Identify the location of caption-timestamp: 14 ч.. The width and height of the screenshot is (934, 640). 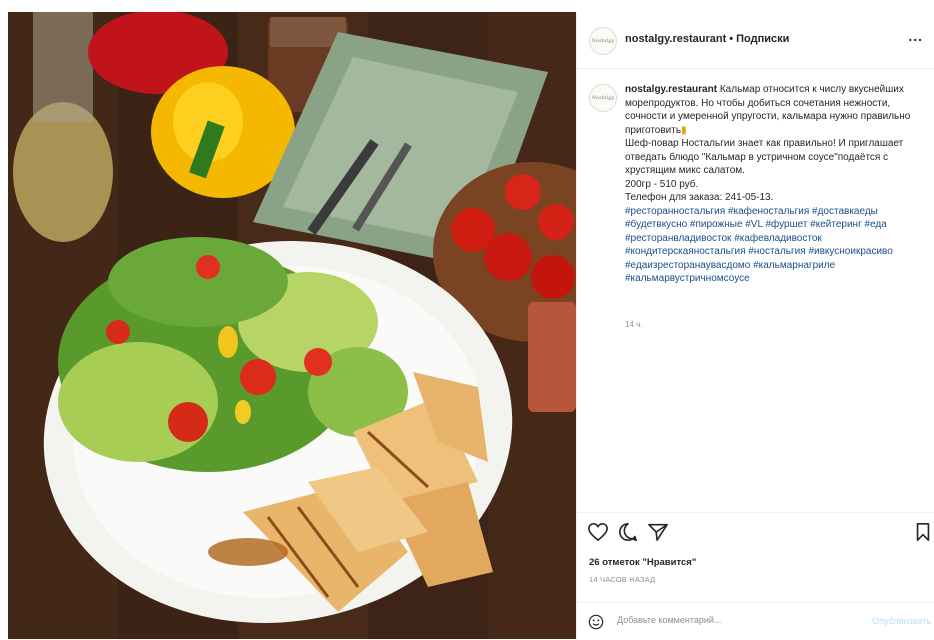
(634, 324).